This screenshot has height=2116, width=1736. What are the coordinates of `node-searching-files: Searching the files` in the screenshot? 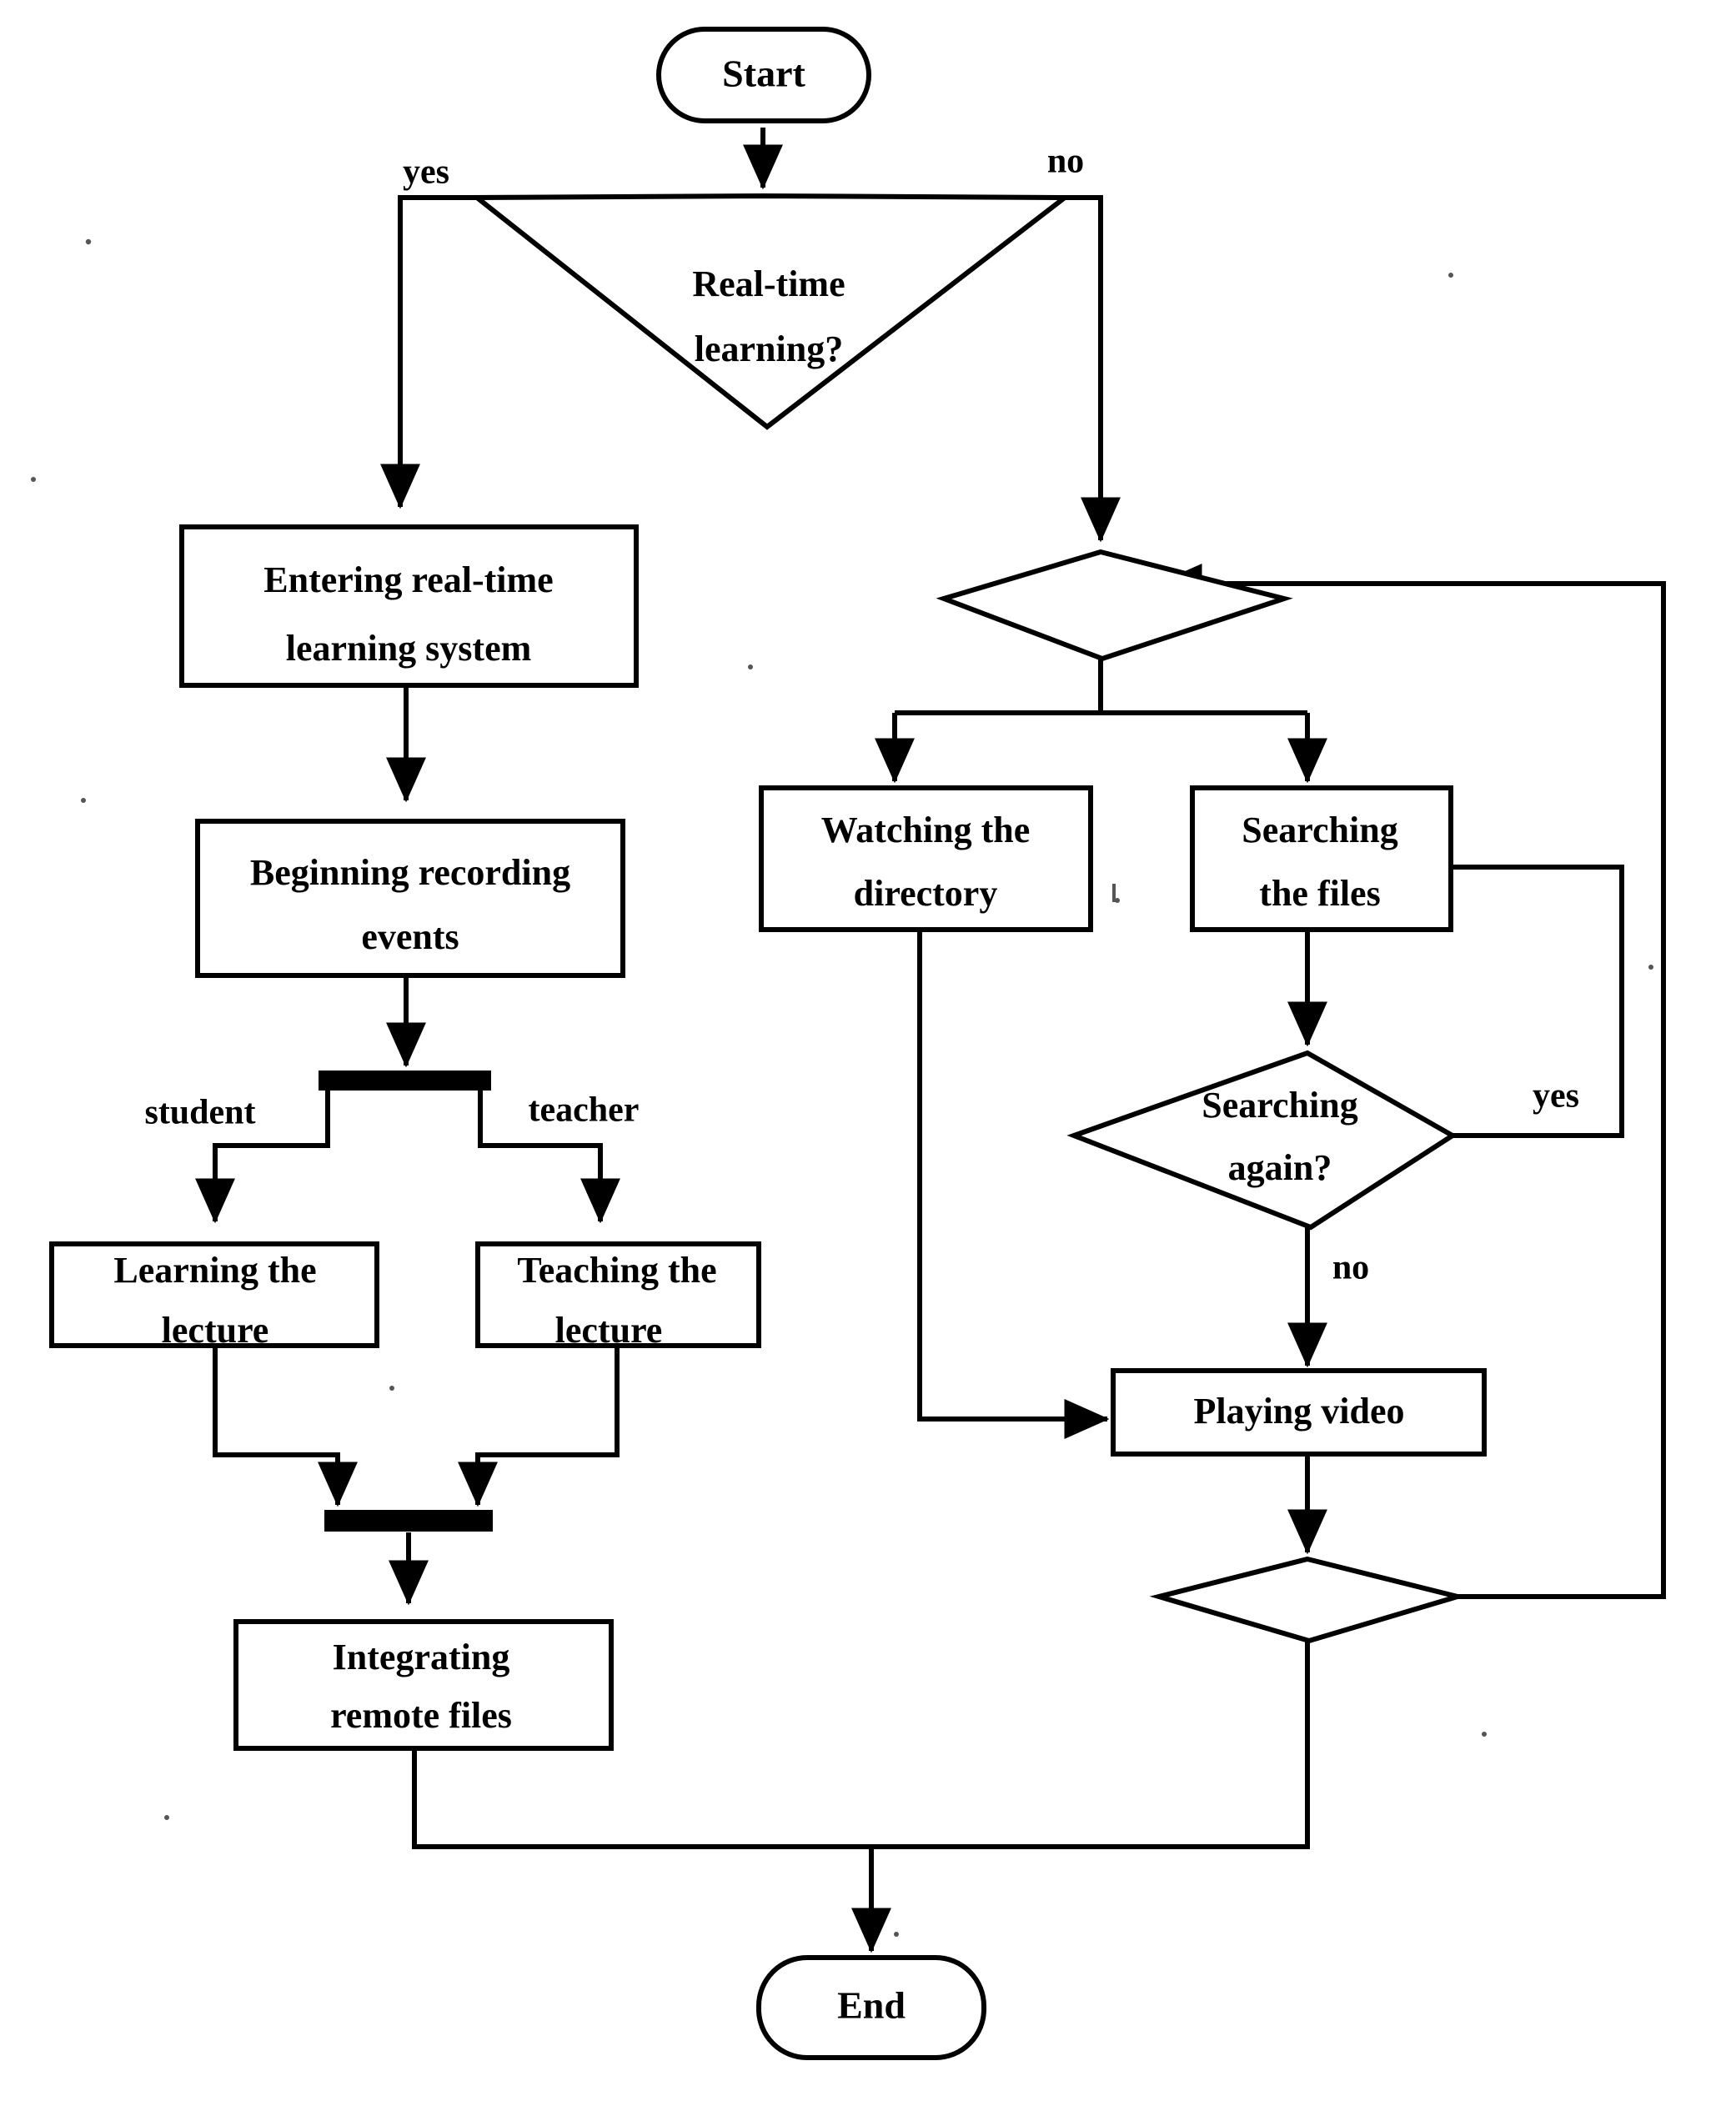 It's located at (1322, 858).